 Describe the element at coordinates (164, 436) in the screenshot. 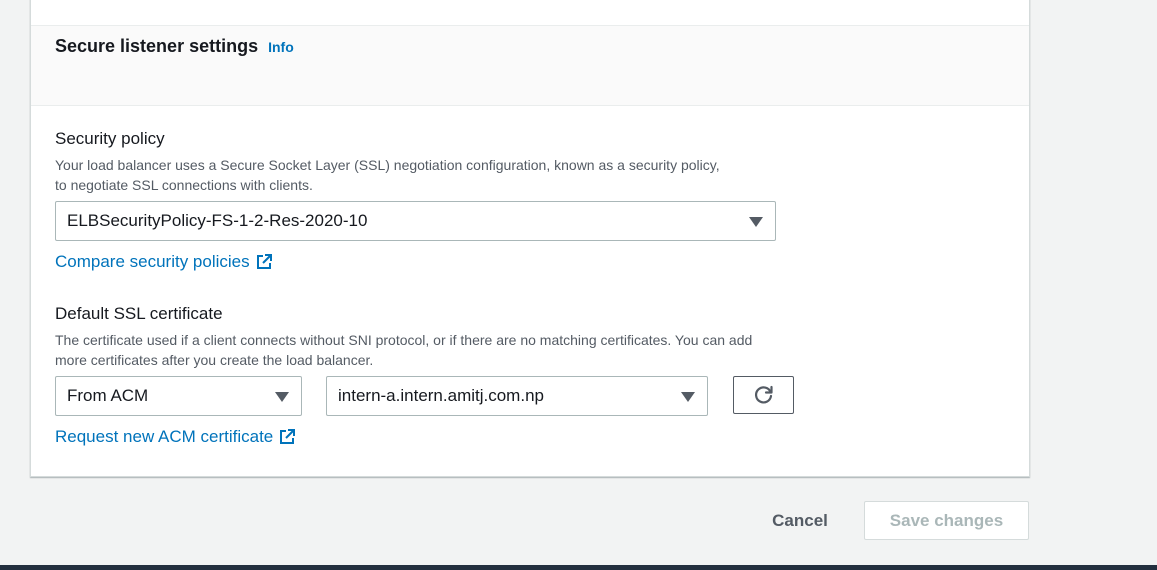

I see `request-acm-certificate-text: Request new ACM certificate` at that location.